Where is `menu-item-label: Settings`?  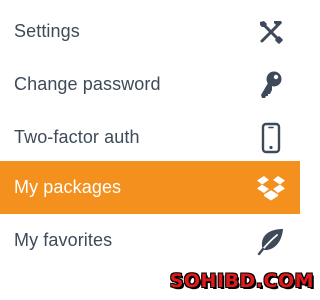
menu-item-label: Settings is located at coordinates (47, 31).